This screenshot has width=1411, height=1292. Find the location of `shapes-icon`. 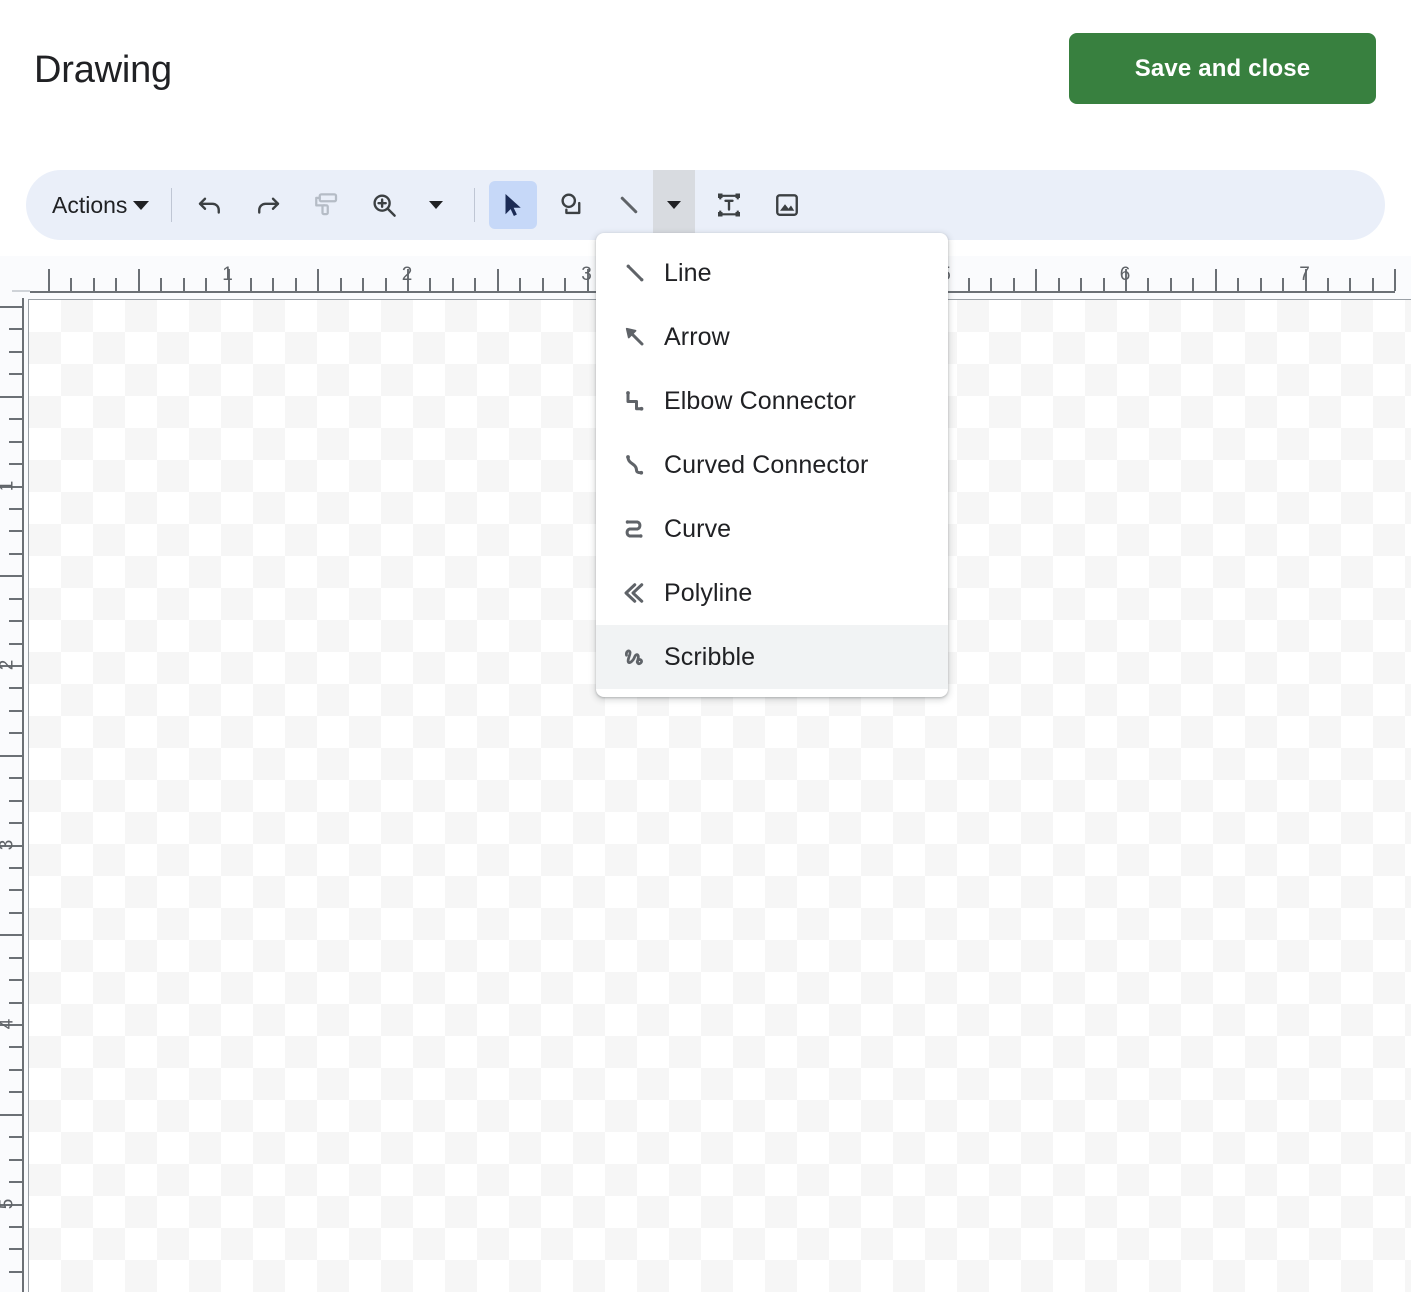

shapes-icon is located at coordinates (571, 204).